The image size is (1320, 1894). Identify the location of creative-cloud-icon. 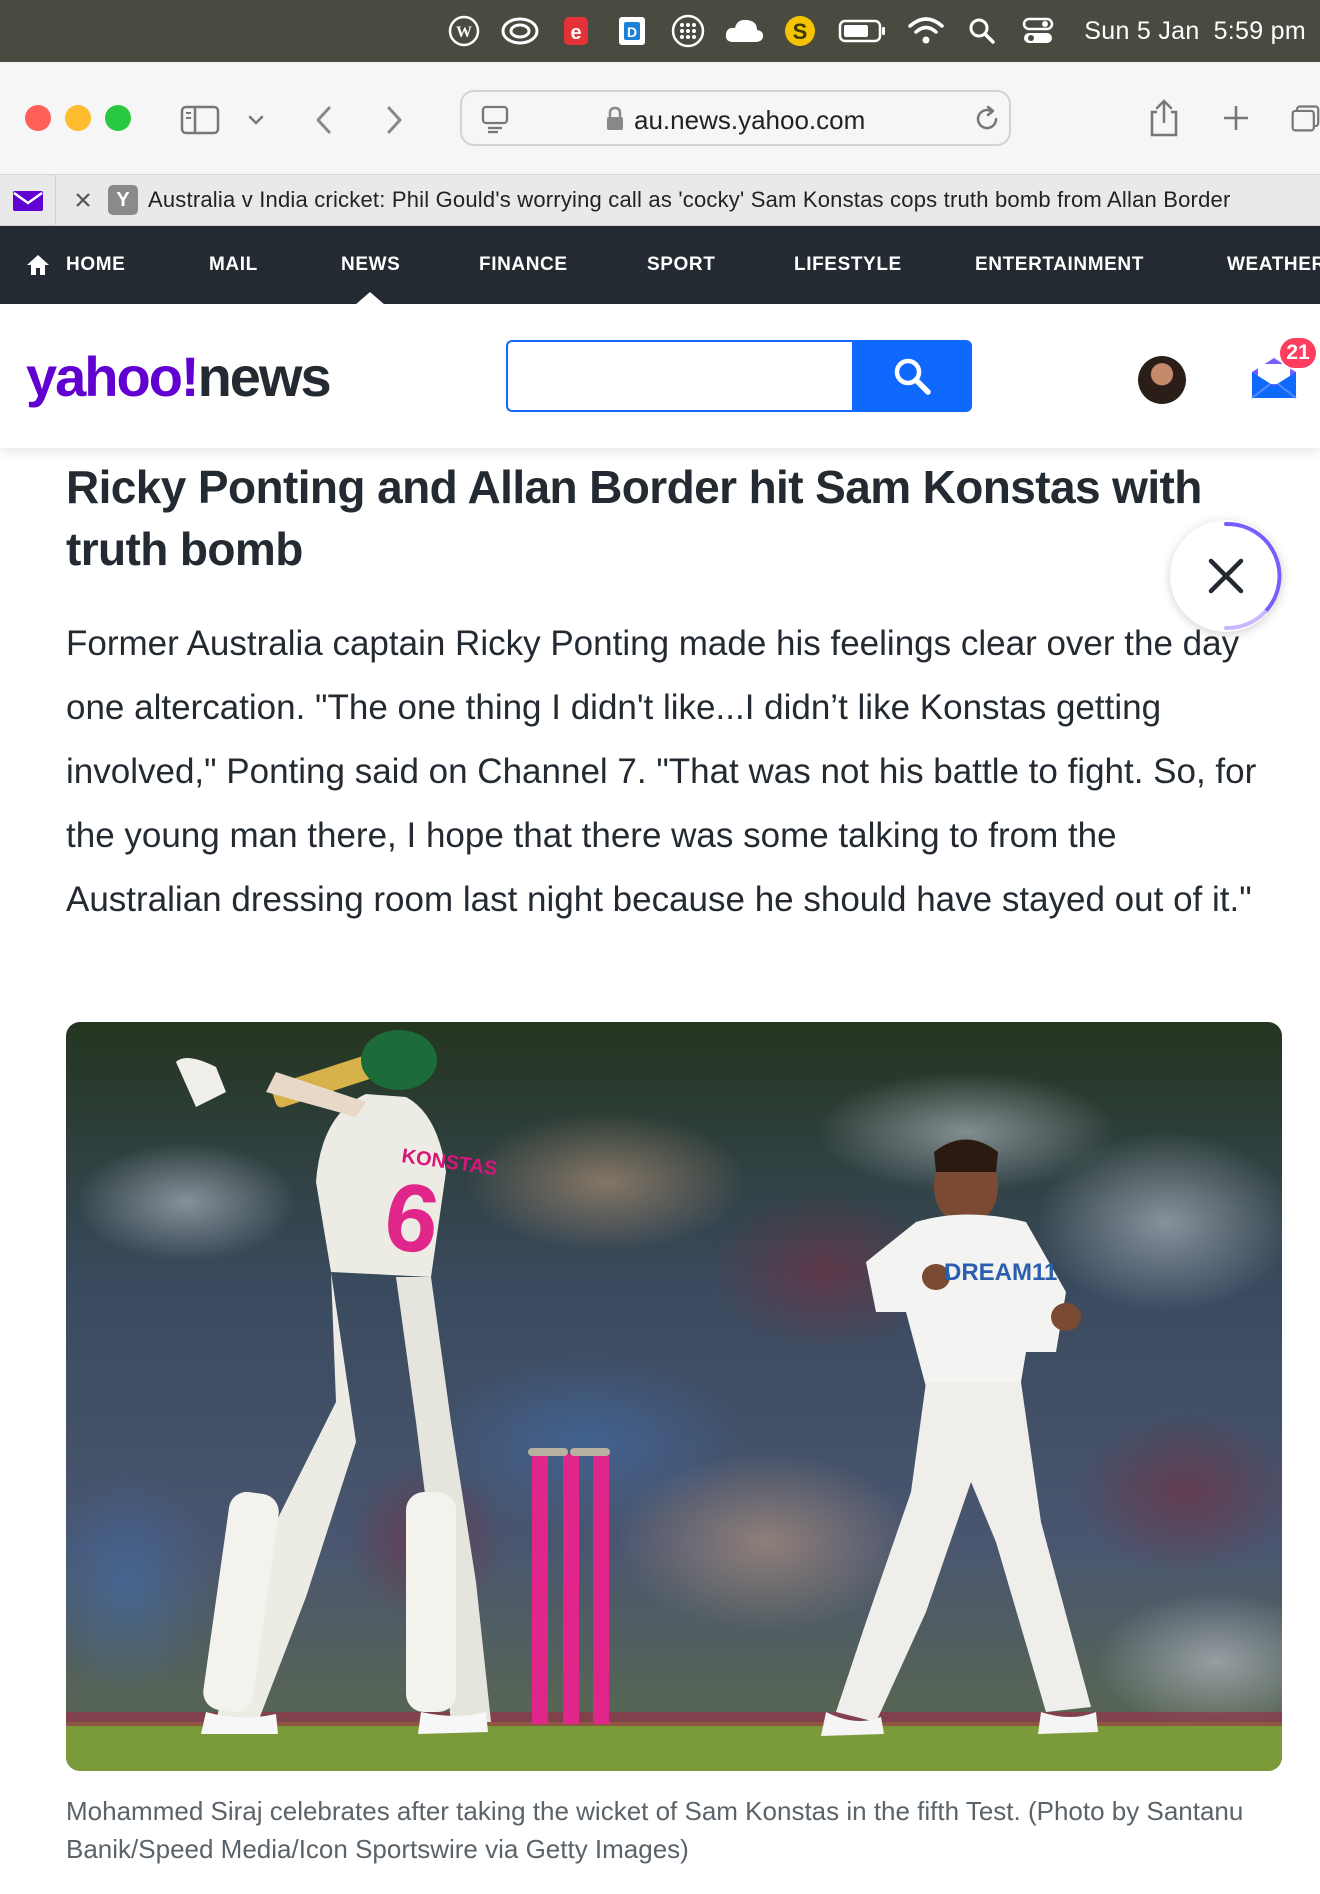
(520, 31).